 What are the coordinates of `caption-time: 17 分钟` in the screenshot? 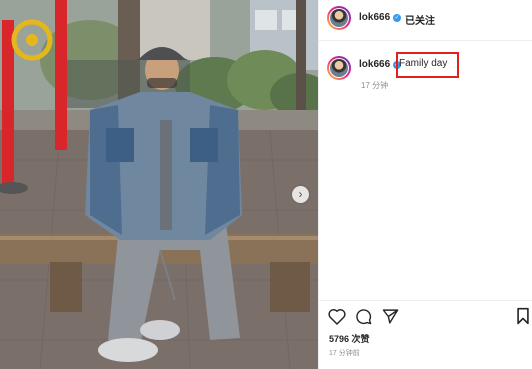 It's located at (375, 85).